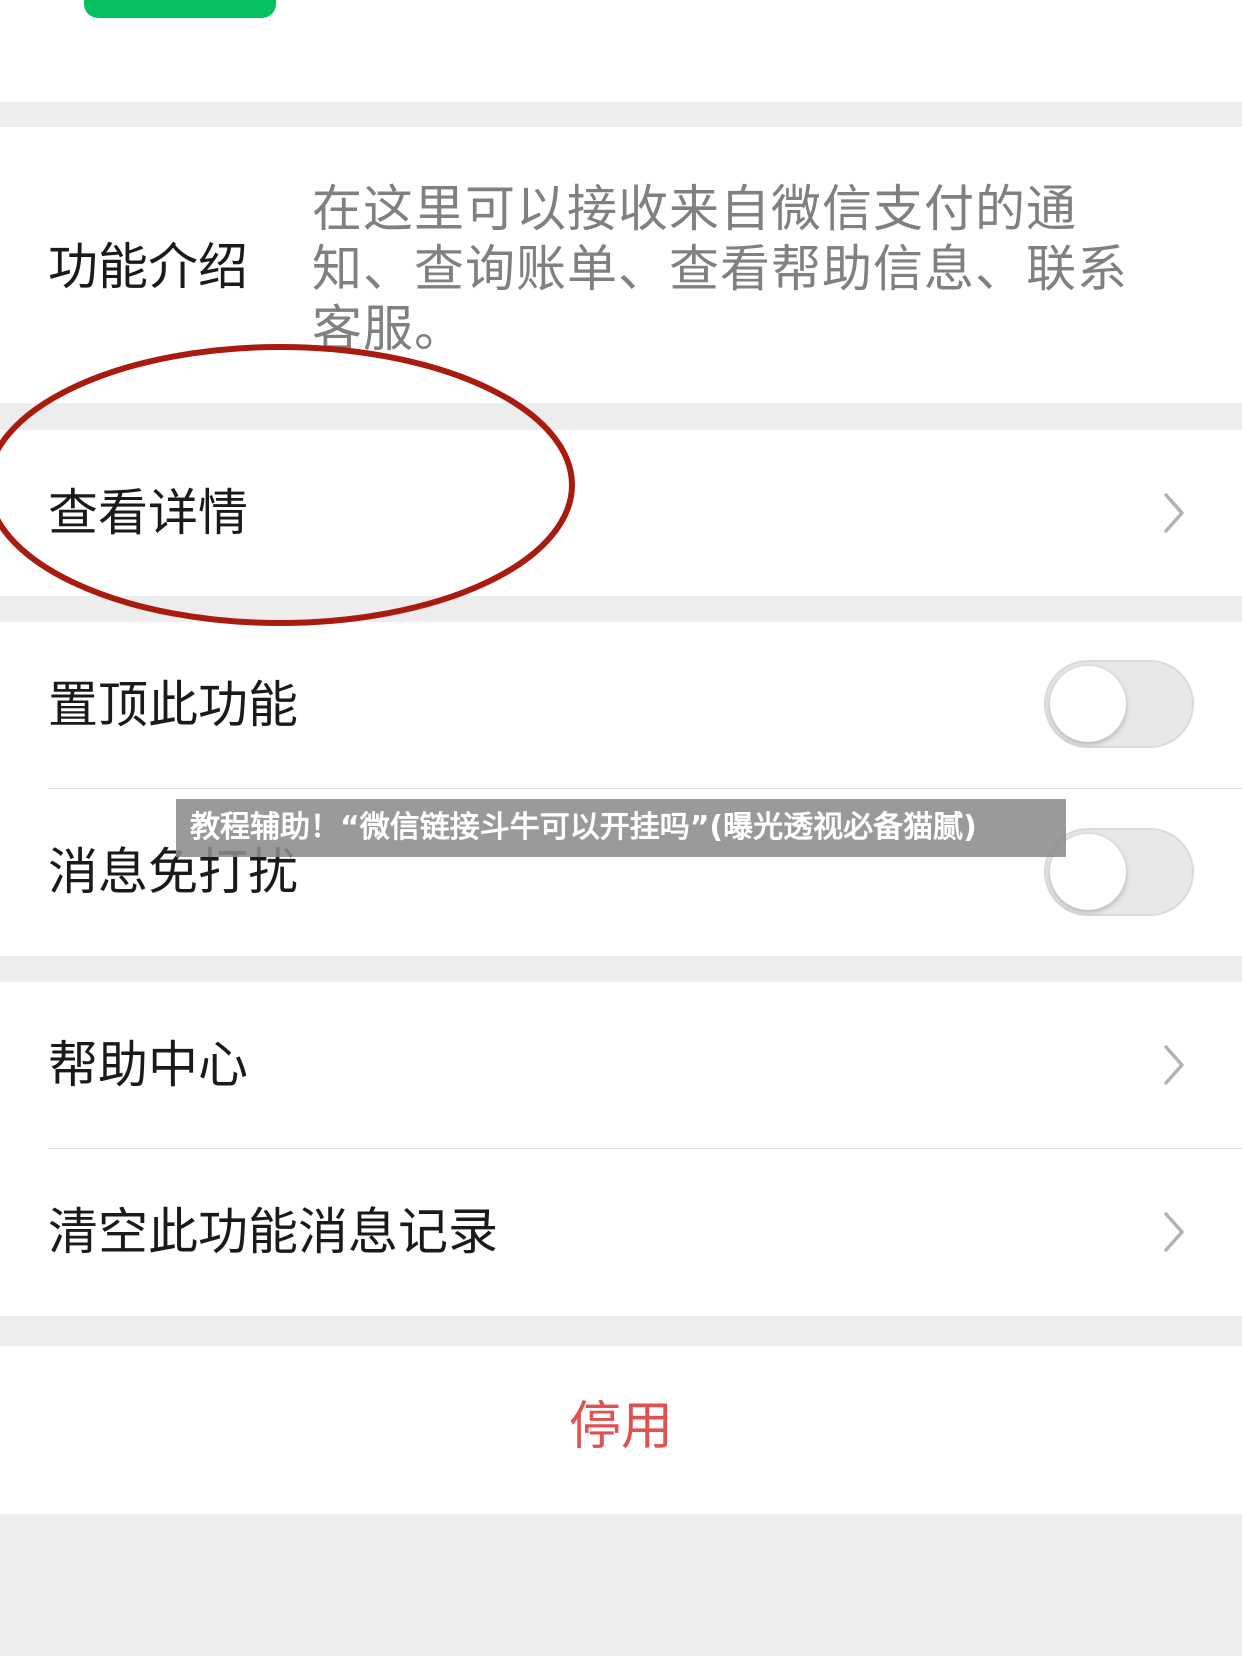 This screenshot has width=1242, height=1656. Describe the element at coordinates (621, 513) in the screenshot. I see `details-row: 查看详情` at that location.